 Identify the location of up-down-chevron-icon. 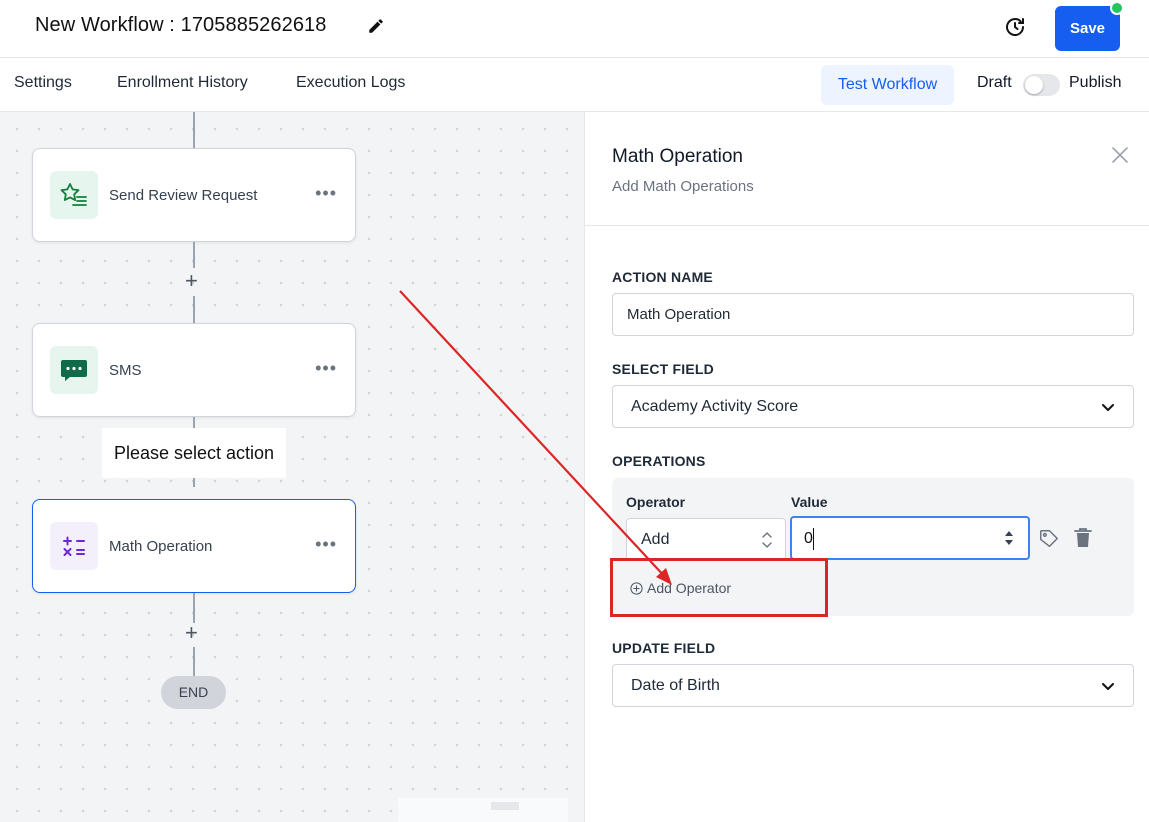
(767, 540).